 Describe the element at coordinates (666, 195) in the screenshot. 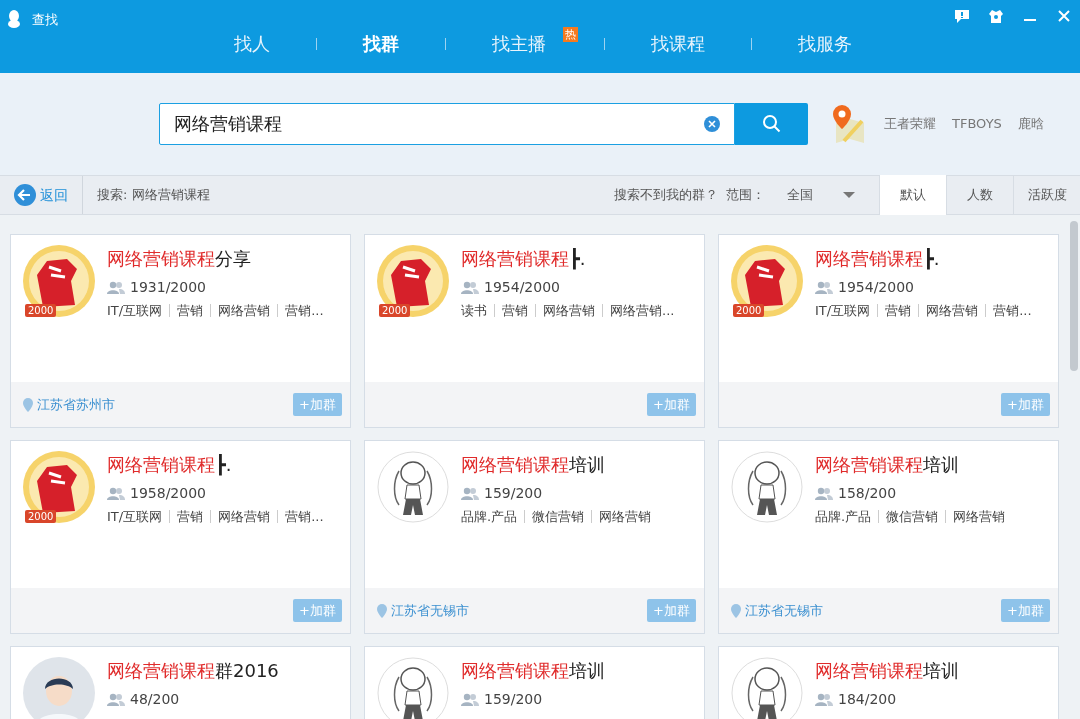

I see `help-link: 搜索不到我的群？` at that location.